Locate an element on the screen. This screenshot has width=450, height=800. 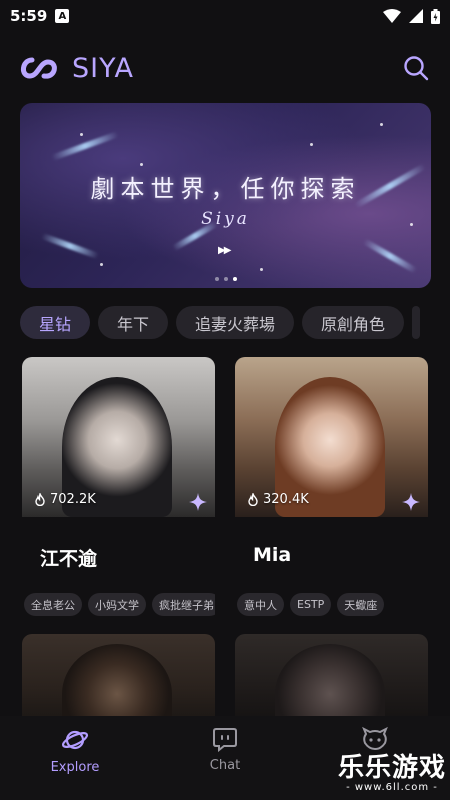
nav-chat: Chat is located at coordinates (225, 758).